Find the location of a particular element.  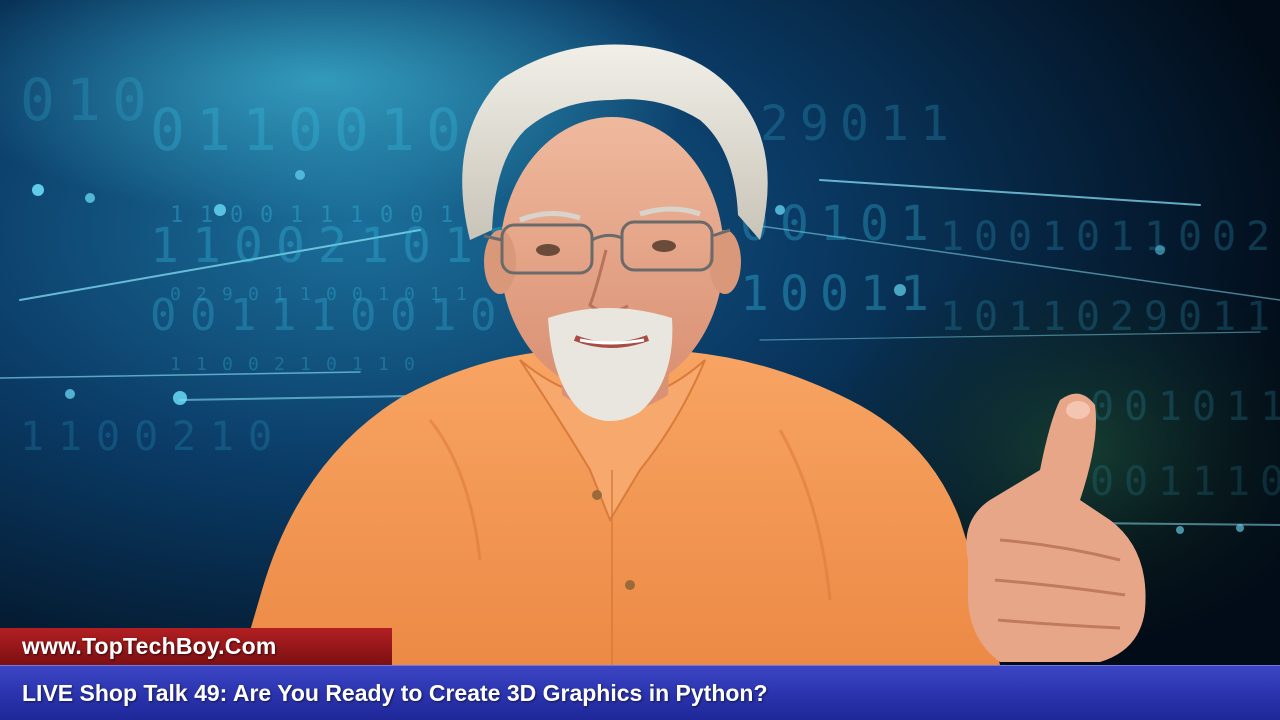

left-eye is located at coordinates (548, 250).